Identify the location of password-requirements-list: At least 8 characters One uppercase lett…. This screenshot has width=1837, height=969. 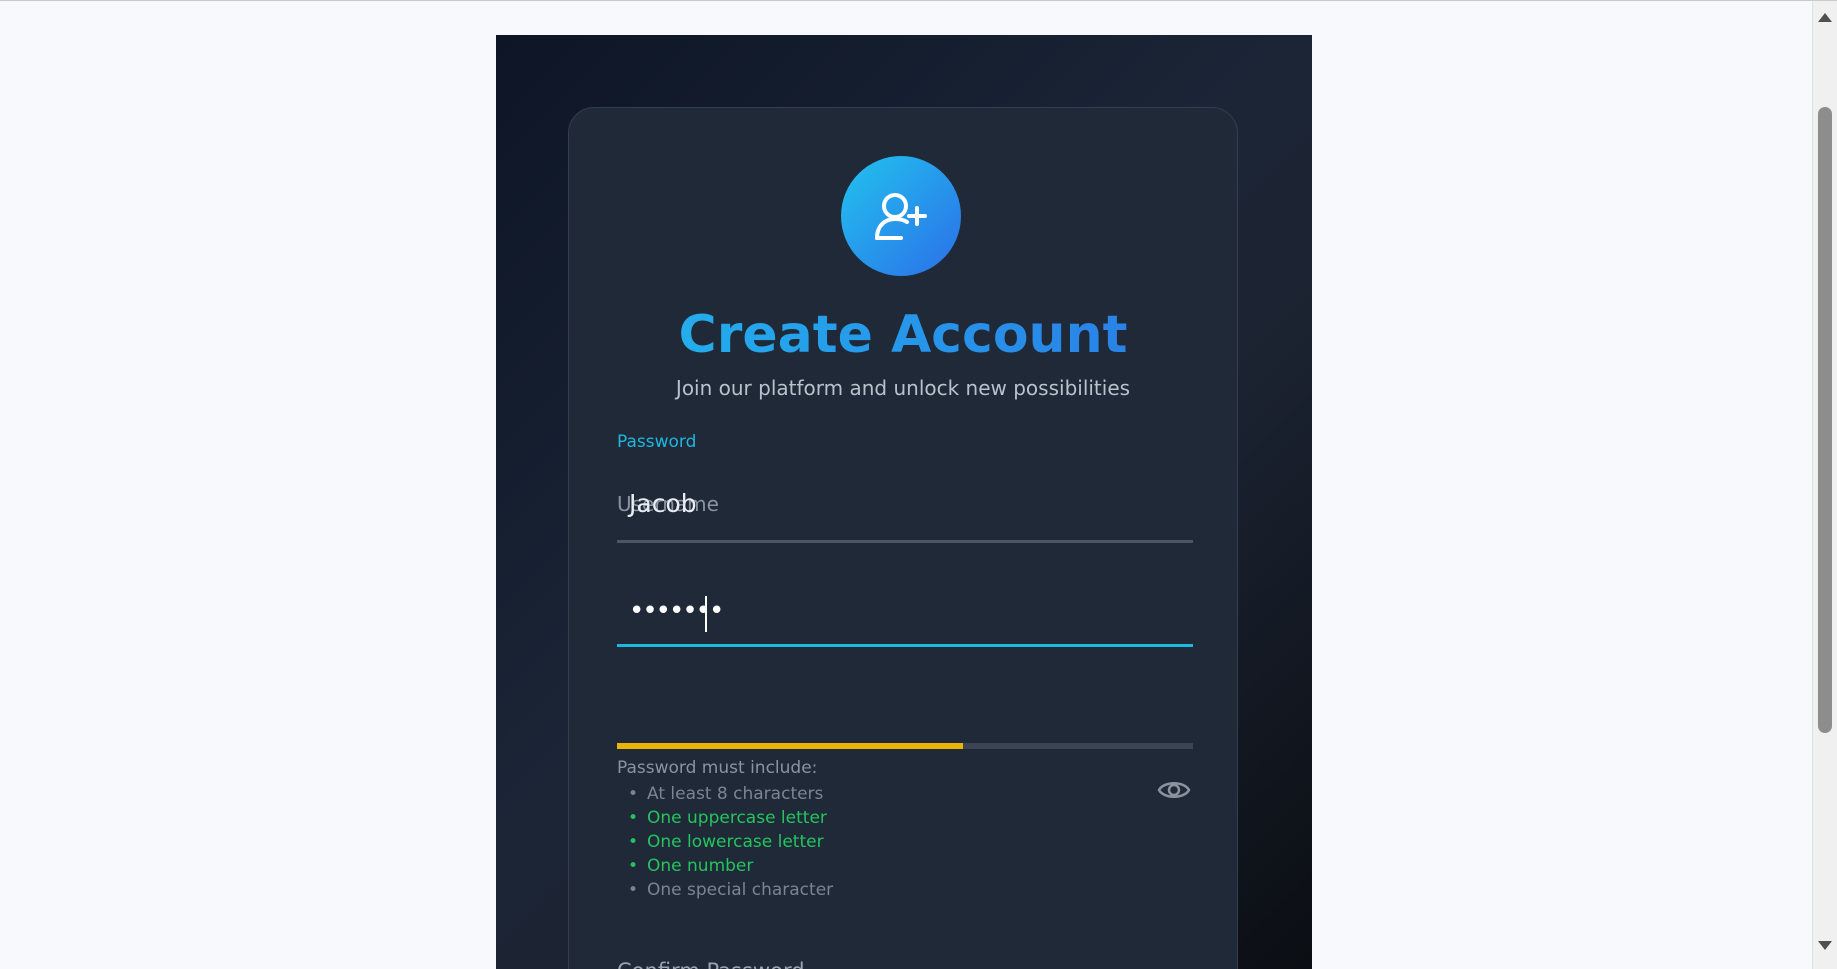
(725, 842).